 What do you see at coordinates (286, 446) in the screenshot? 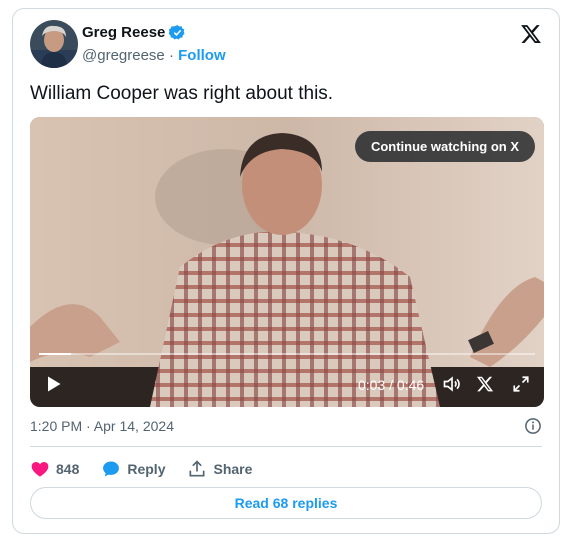
I see `divider` at bounding box center [286, 446].